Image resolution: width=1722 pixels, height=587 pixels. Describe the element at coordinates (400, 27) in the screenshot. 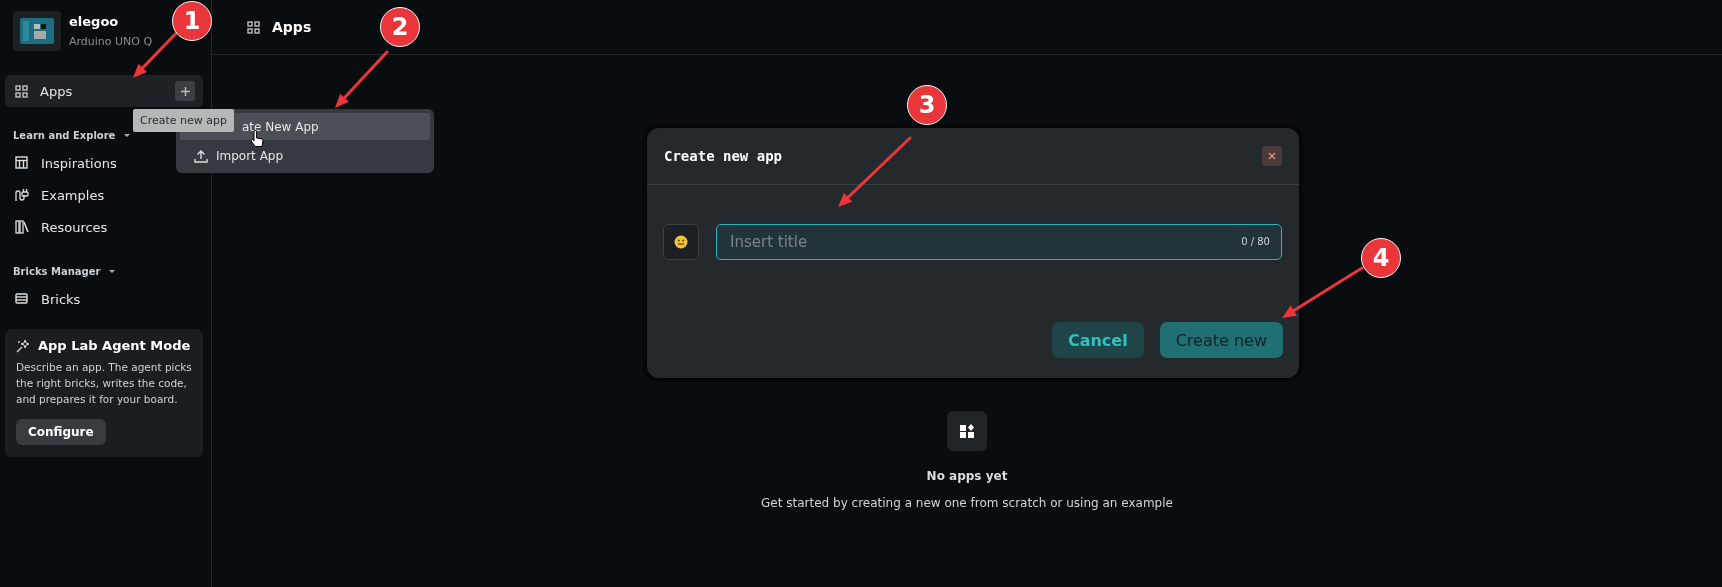

I see `step-marker: 2` at that location.